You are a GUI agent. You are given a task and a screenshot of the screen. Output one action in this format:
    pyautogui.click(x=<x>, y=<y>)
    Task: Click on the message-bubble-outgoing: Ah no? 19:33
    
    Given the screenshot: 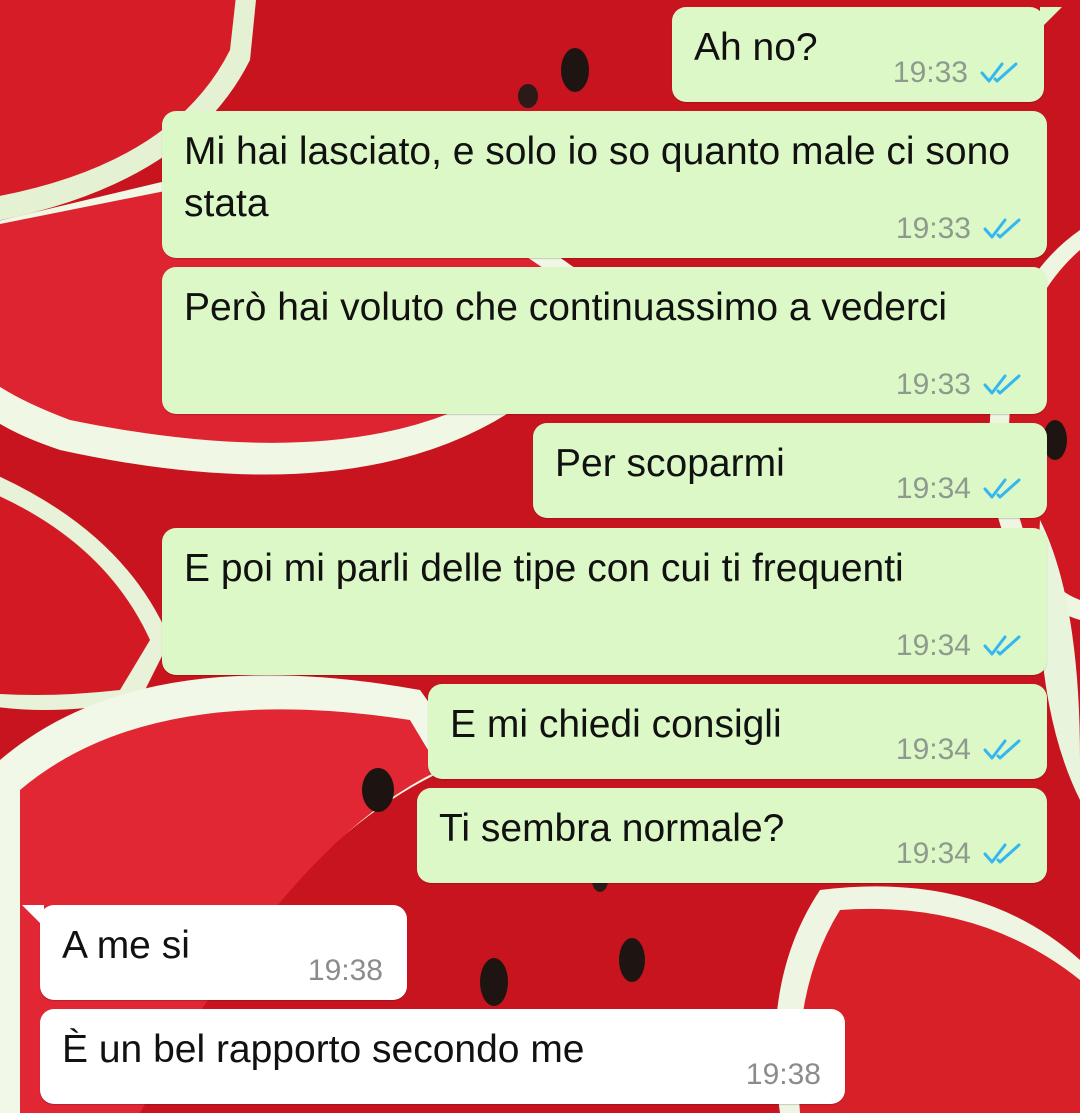 What is the action you would take?
    pyautogui.click(x=867, y=54)
    